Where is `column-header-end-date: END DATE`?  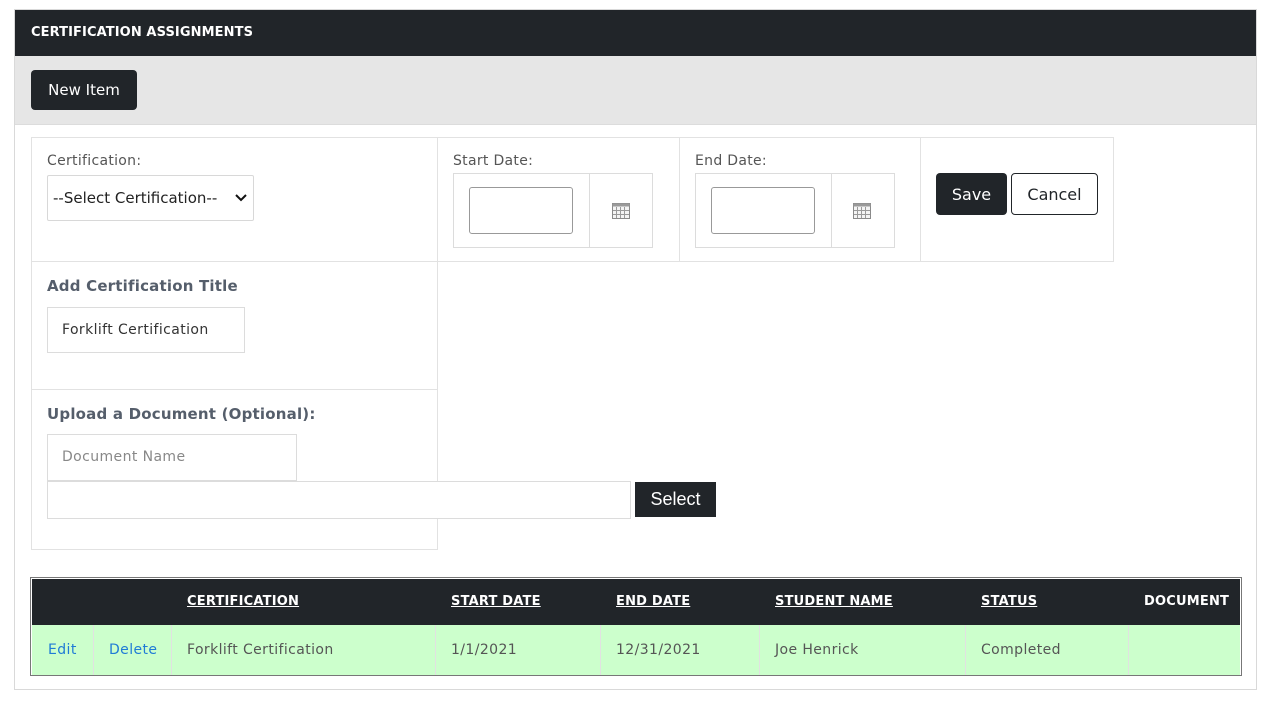 column-header-end-date: END DATE is located at coordinates (653, 602).